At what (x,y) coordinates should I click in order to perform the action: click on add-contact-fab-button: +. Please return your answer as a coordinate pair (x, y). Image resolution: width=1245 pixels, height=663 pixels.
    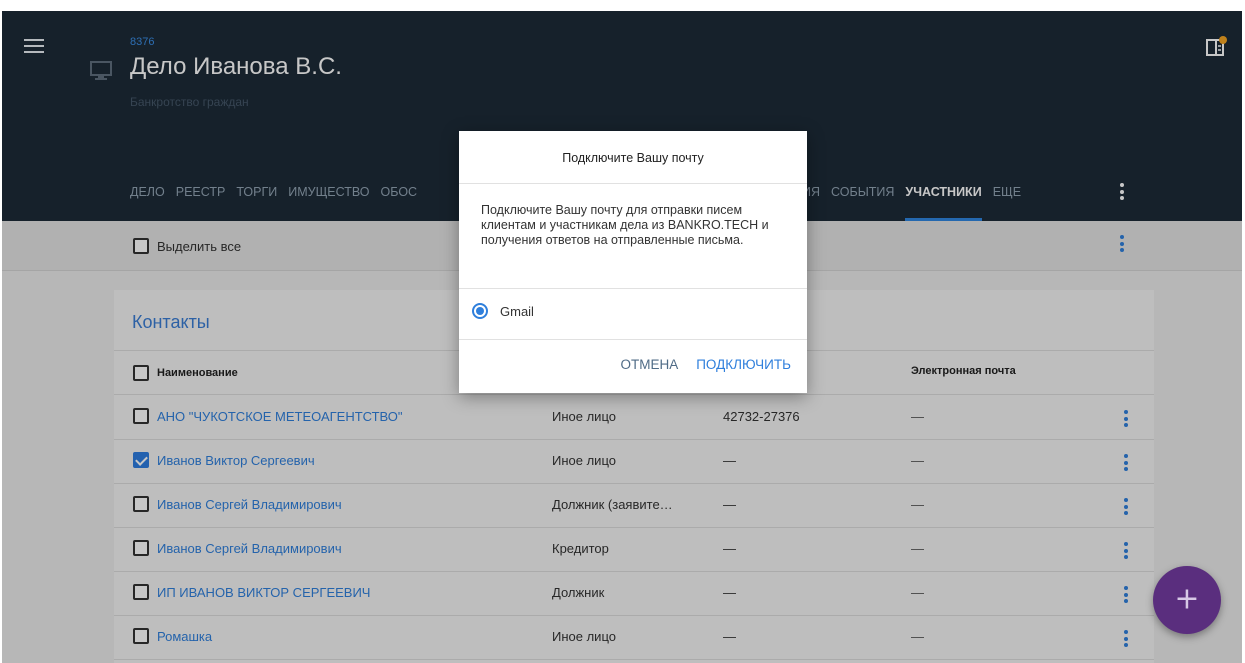
    Looking at the image, I should click on (1187, 600).